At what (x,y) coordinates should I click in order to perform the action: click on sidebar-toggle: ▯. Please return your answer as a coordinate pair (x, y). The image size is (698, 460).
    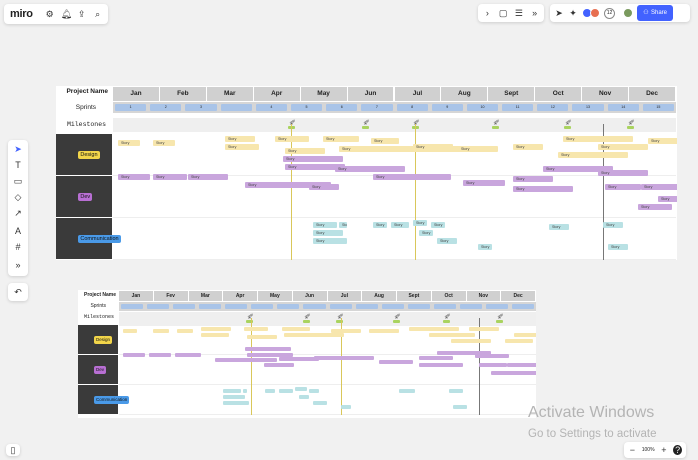
    Looking at the image, I should click on (13, 450).